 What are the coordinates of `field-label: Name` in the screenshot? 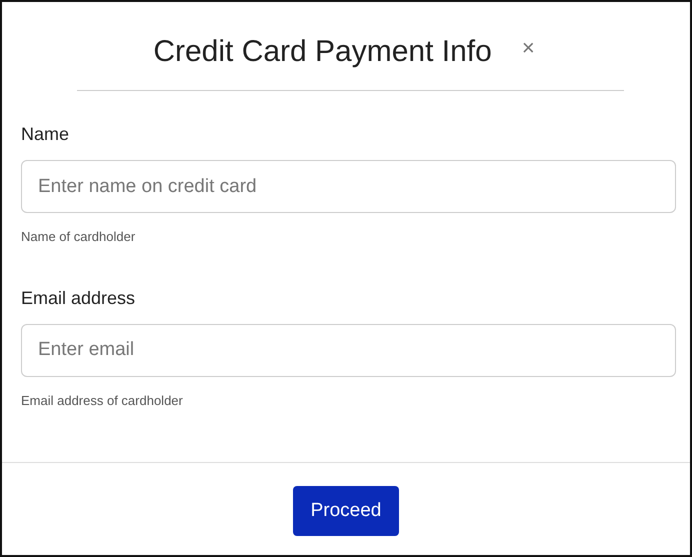 It's located at (45, 134).